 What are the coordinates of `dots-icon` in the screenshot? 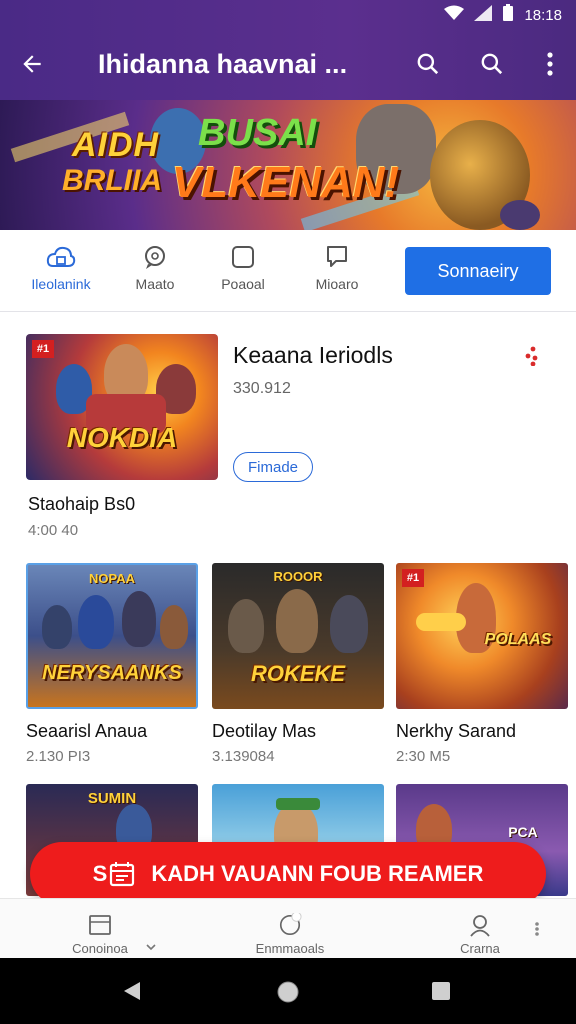 It's located at (531, 356).